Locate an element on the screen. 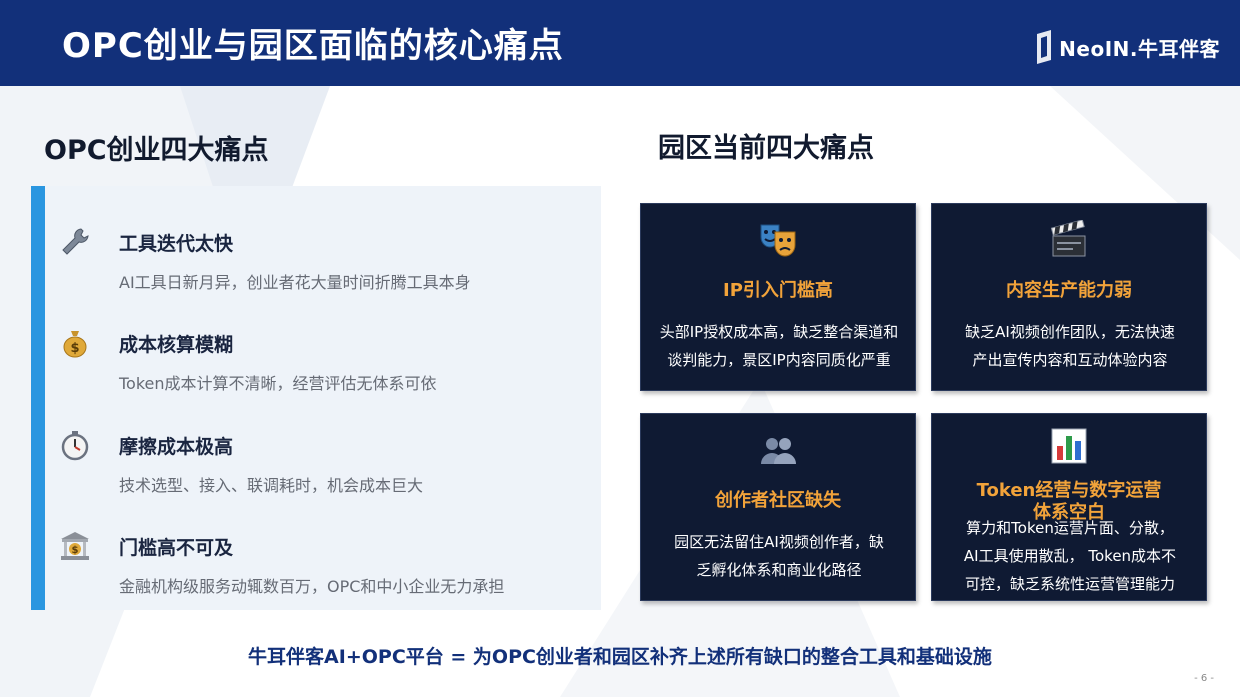 The height and width of the screenshot is (697, 1240). pain-item-title: 摩擦成本极高 is located at coordinates (176, 447).